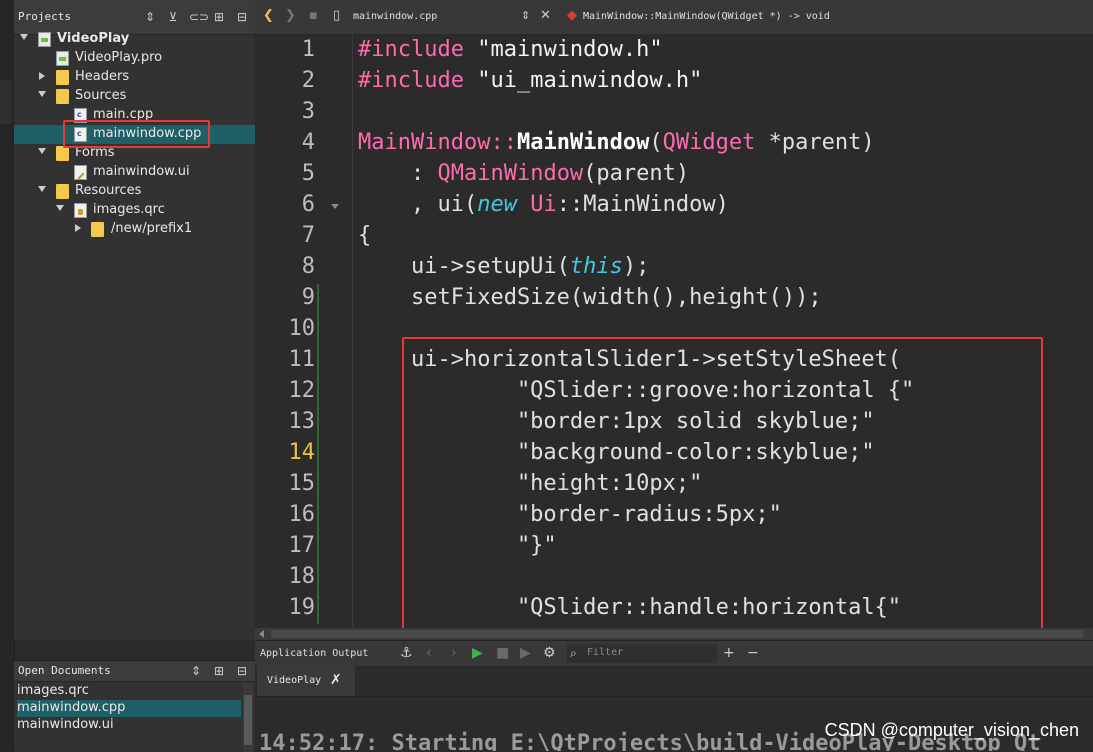 The image size is (1093, 752). Describe the element at coordinates (543, 204) in the screenshot. I see `code-line: , ui(new Ui::MainWindow)` at that location.